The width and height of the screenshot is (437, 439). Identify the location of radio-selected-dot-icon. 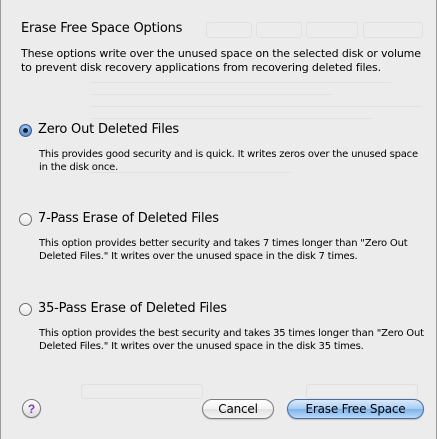
(25, 130).